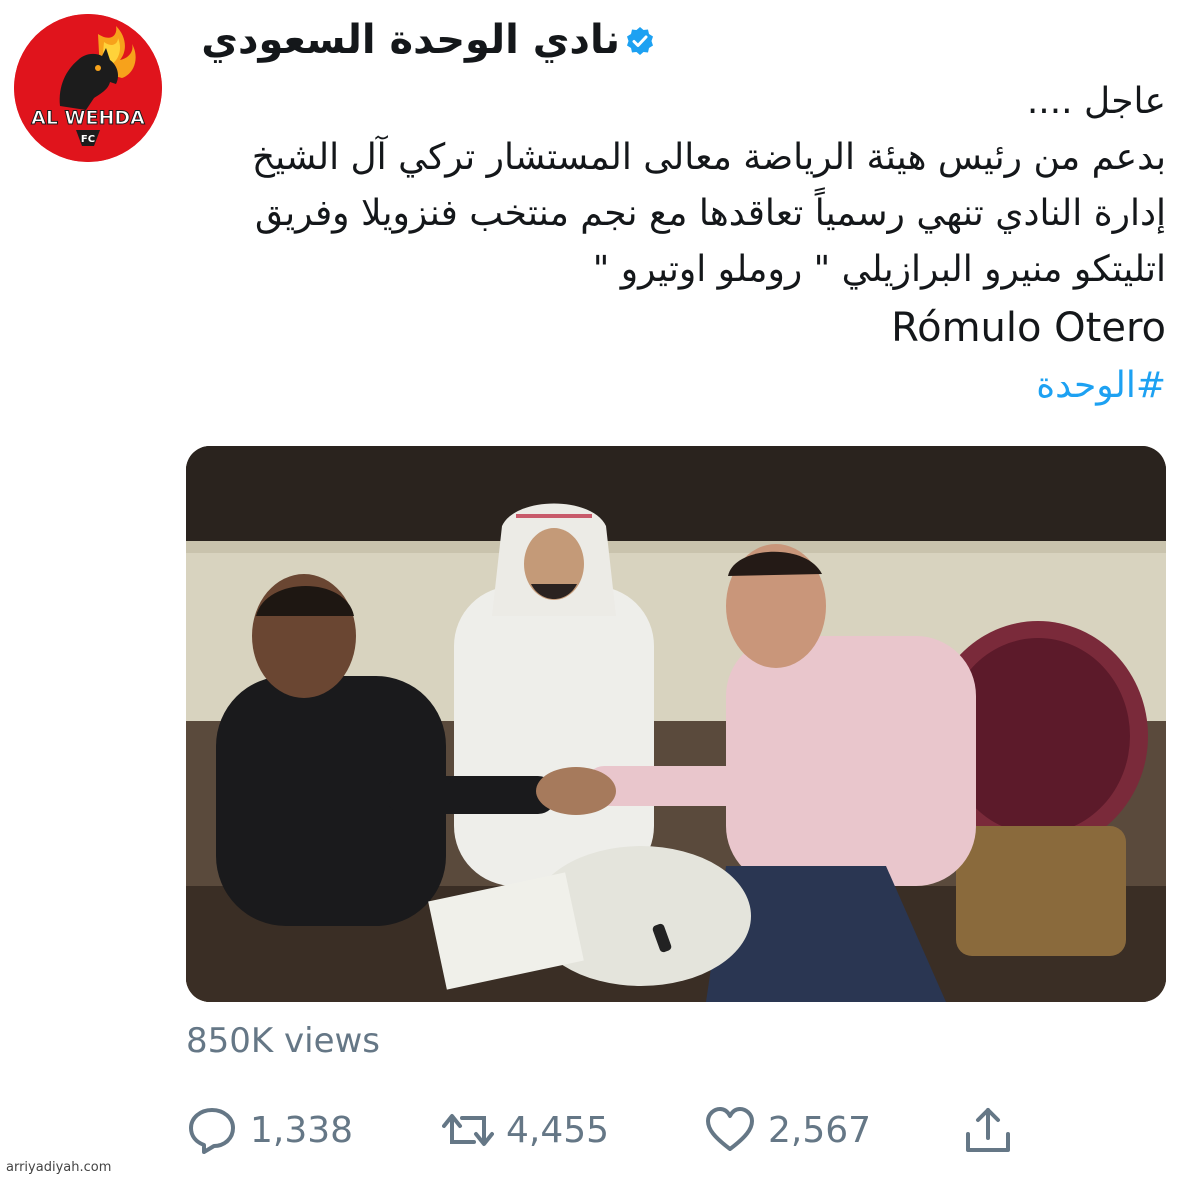  Describe the element at coordinates (879, 269) in the screenshot. I see `tweet-line: اتليتكو منيرو البرازيلي " روملو اوتيرو "` at that location.